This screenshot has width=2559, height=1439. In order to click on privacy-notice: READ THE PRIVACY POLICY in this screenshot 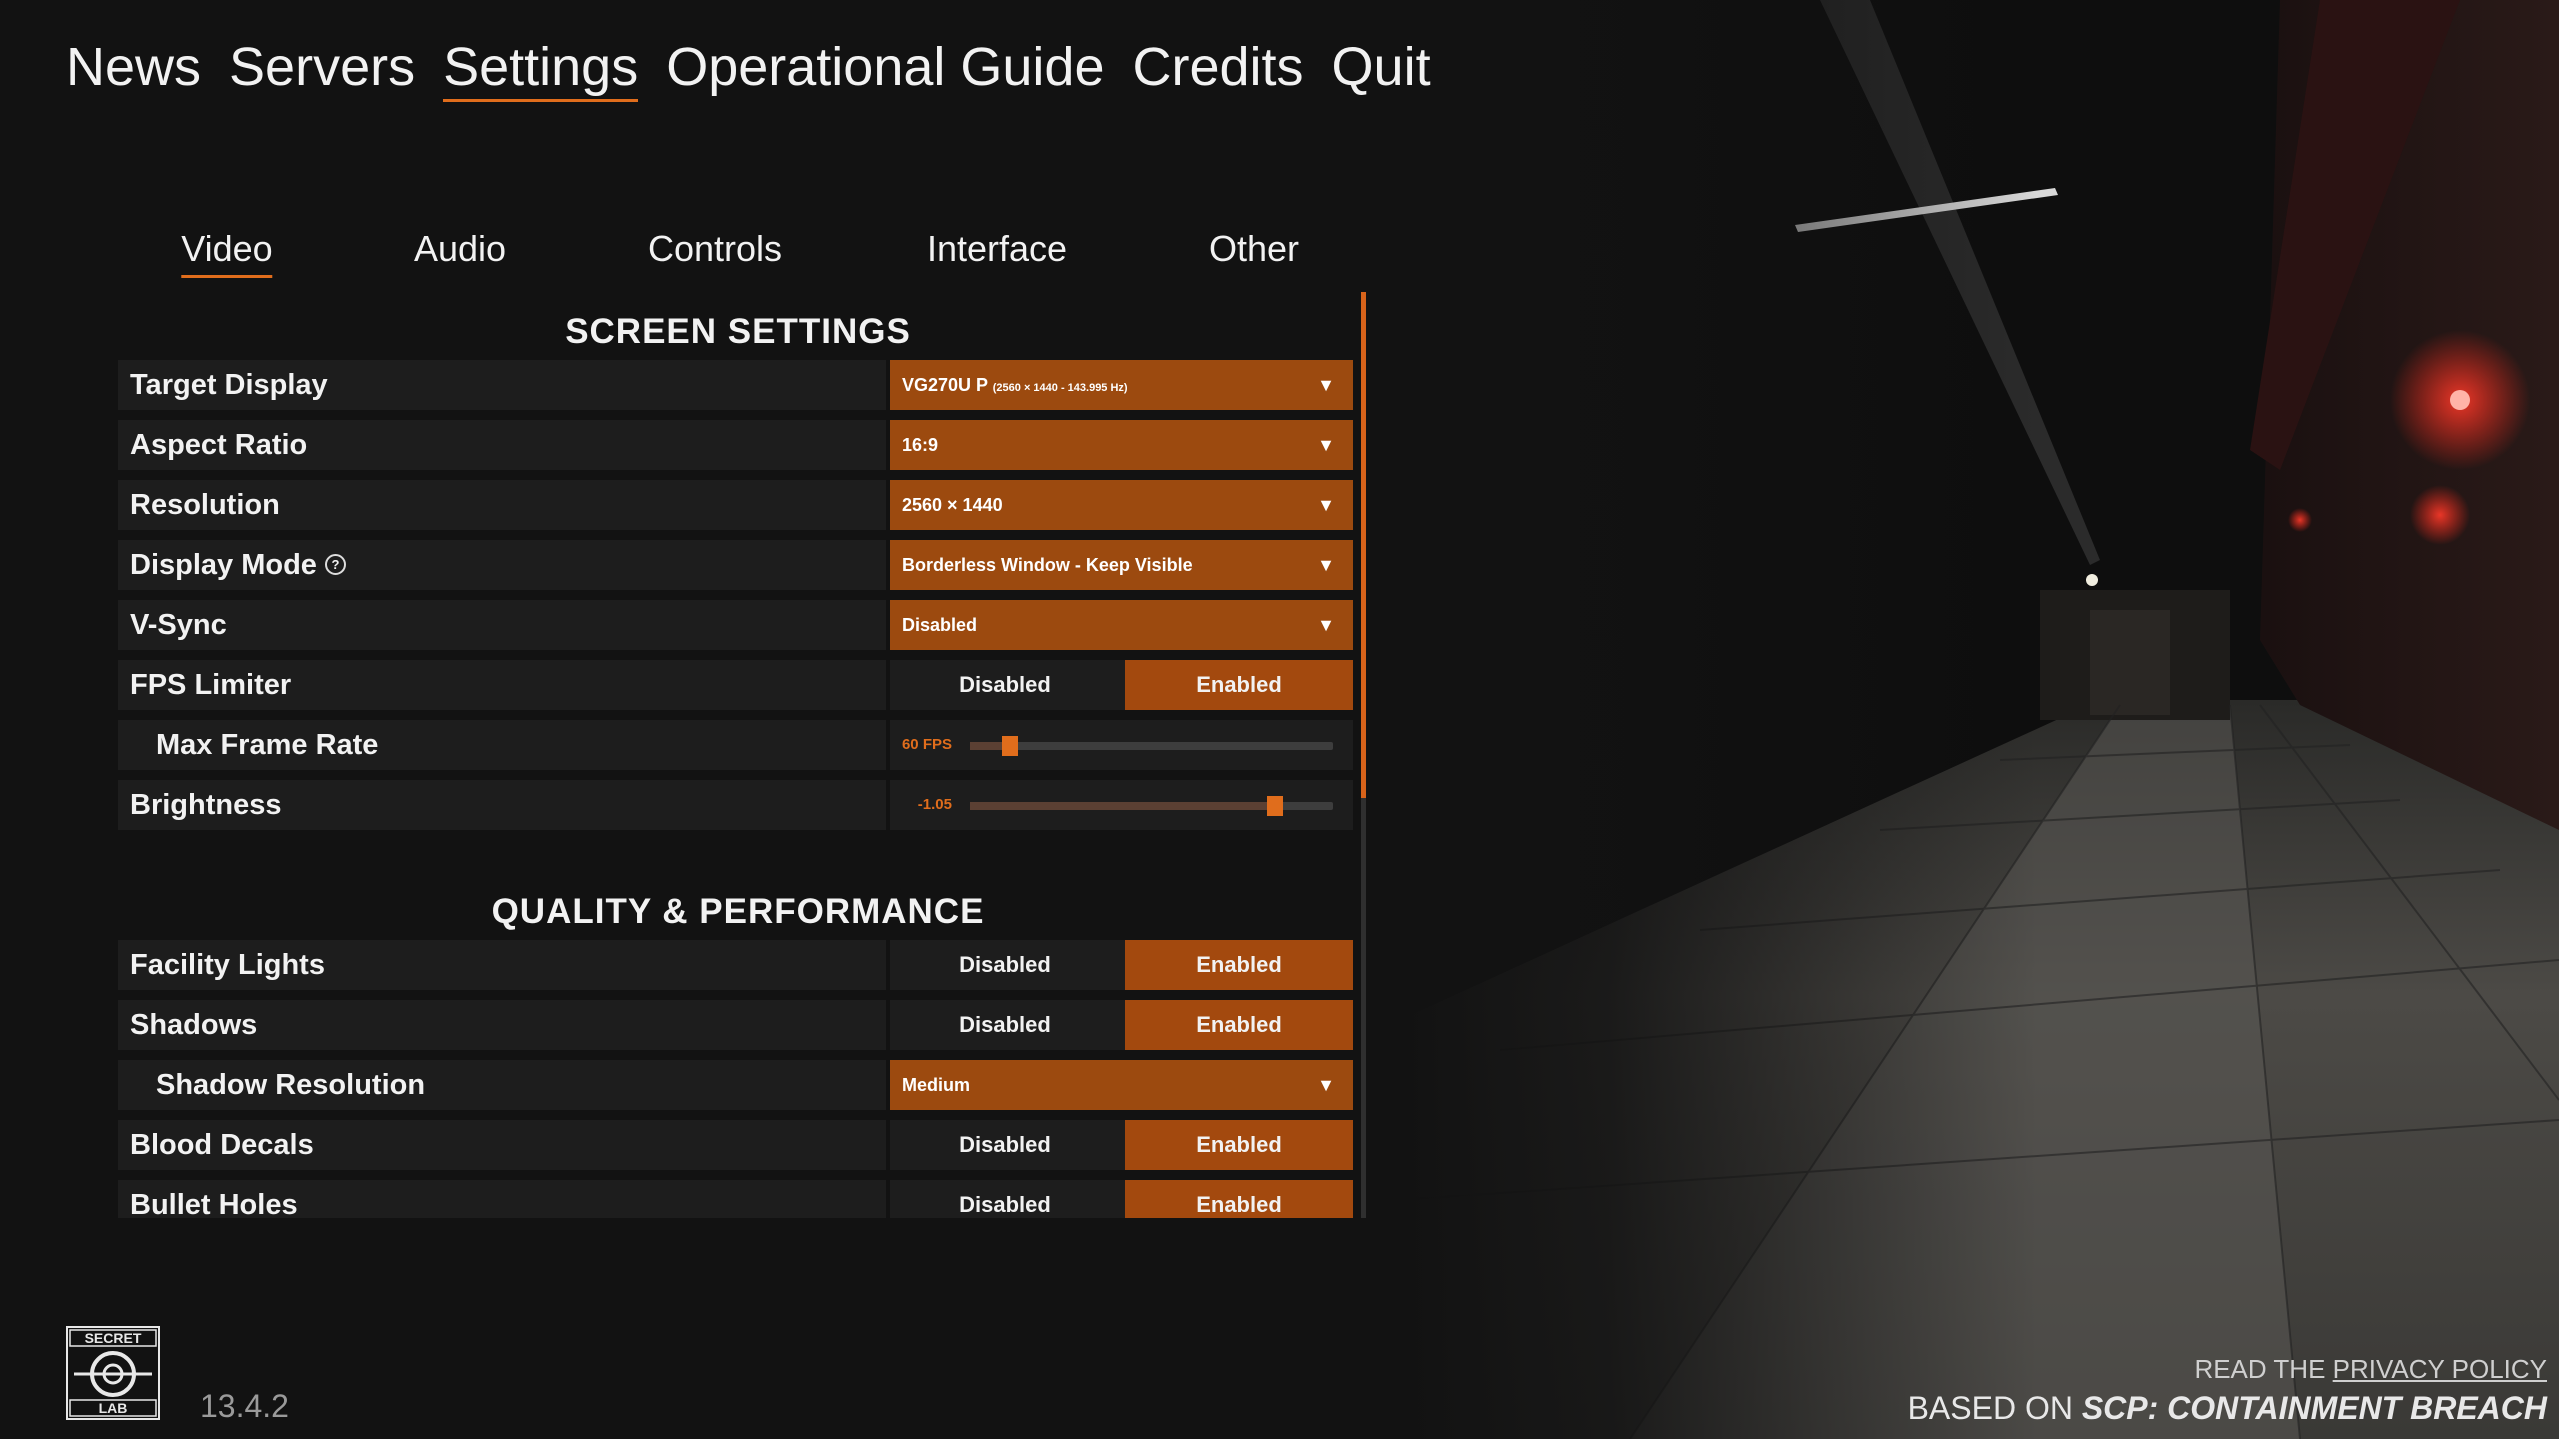, I will do `click(2370, 1369)`.